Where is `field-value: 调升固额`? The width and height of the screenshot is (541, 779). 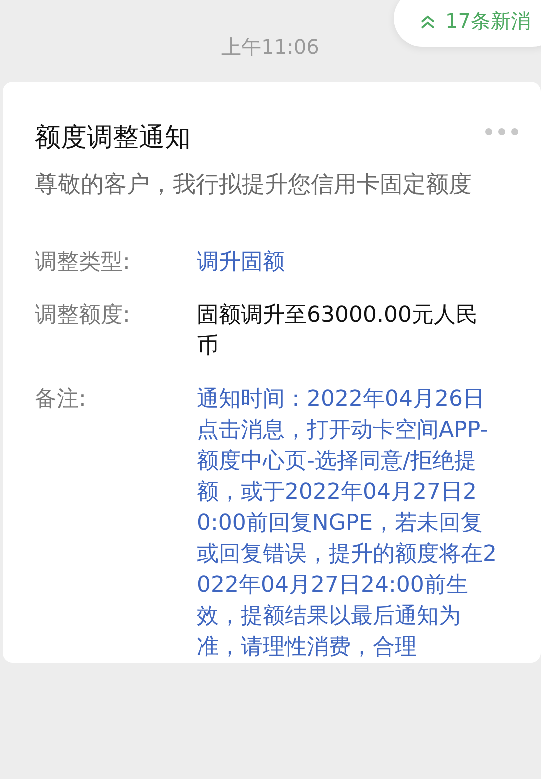 field-value: 调升固额 is located at coordinates (241, 263).